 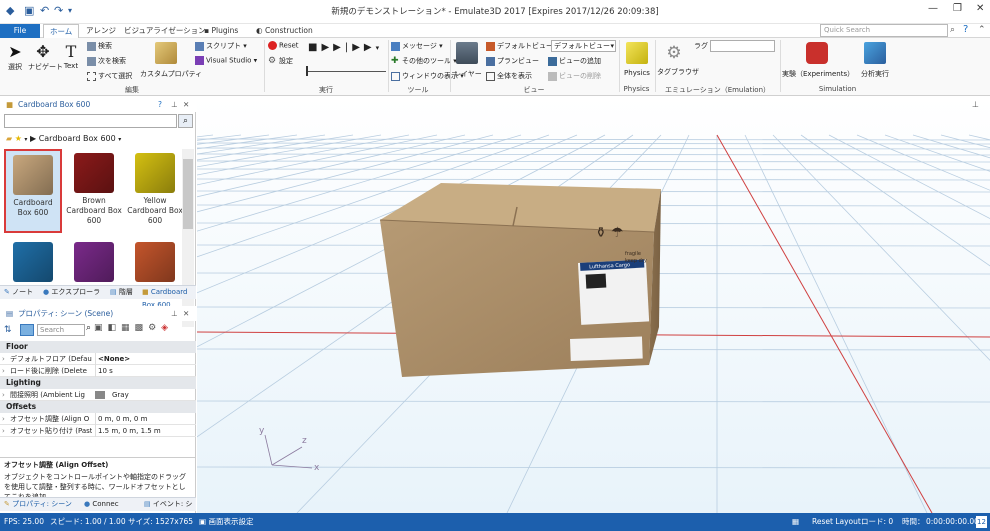 What do you see at coordinates (33, 191) in the screenshot?
I see `catalog-item: Cardboard Box 600` at bounding box center [33, 191].